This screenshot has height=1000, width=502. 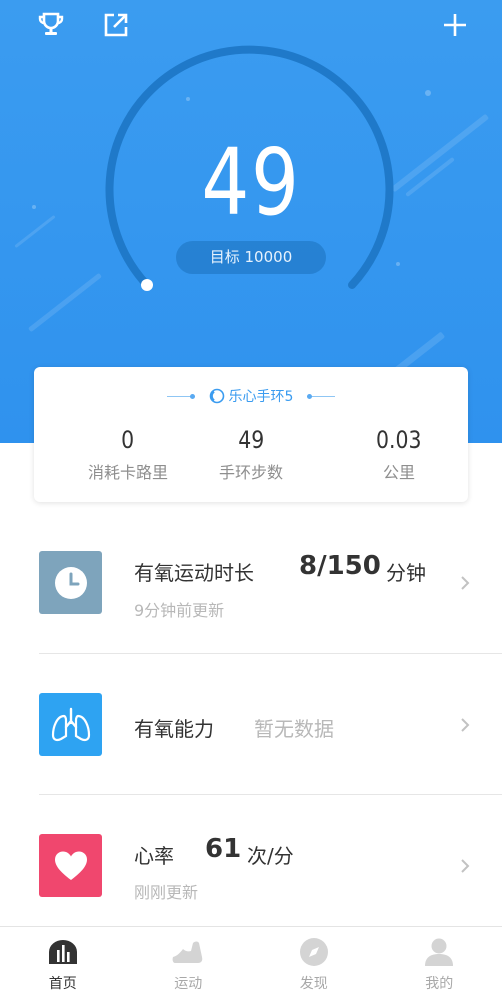 What do you see at coordinates (147, 285) in the screenshot?
I see `step-ring-progress-dot` at bounding box center [147, 285].